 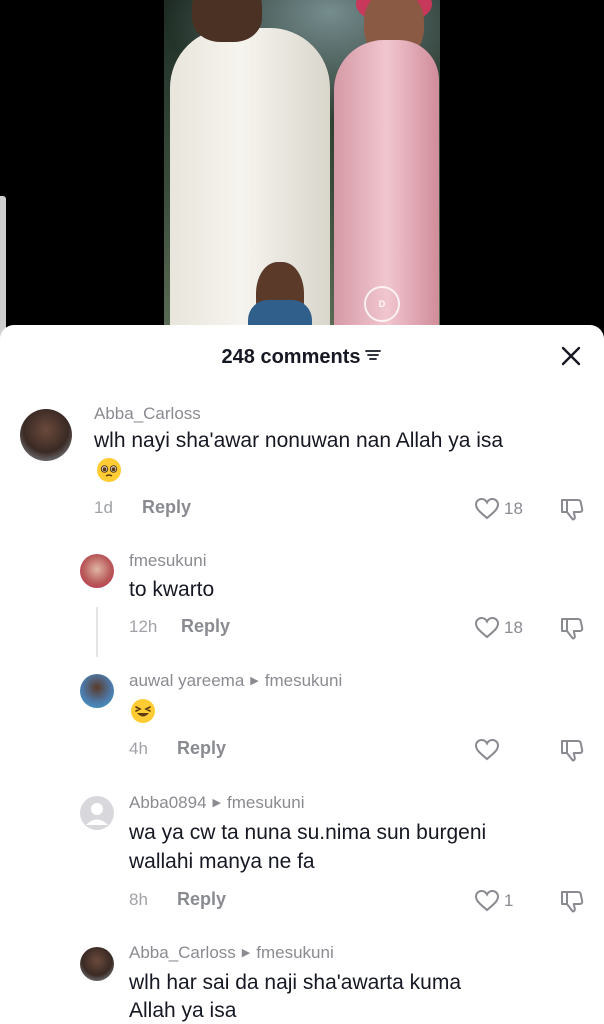 What do you see at coordinates (167, 561) in the screenshot?
I see `comment-username: fmesukuni` at bounding box center [167, 561].